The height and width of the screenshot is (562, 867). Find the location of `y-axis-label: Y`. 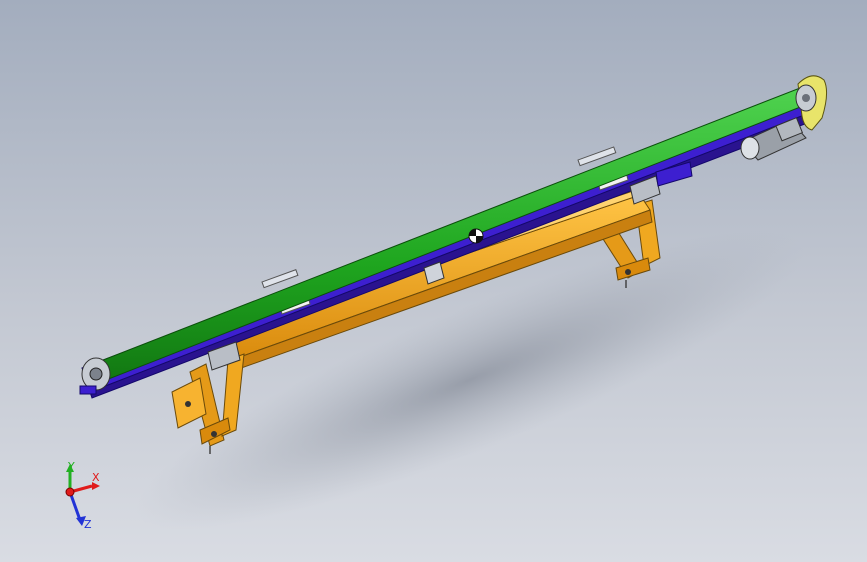

y-axis-label: Y is located at coordinates (71, 466).